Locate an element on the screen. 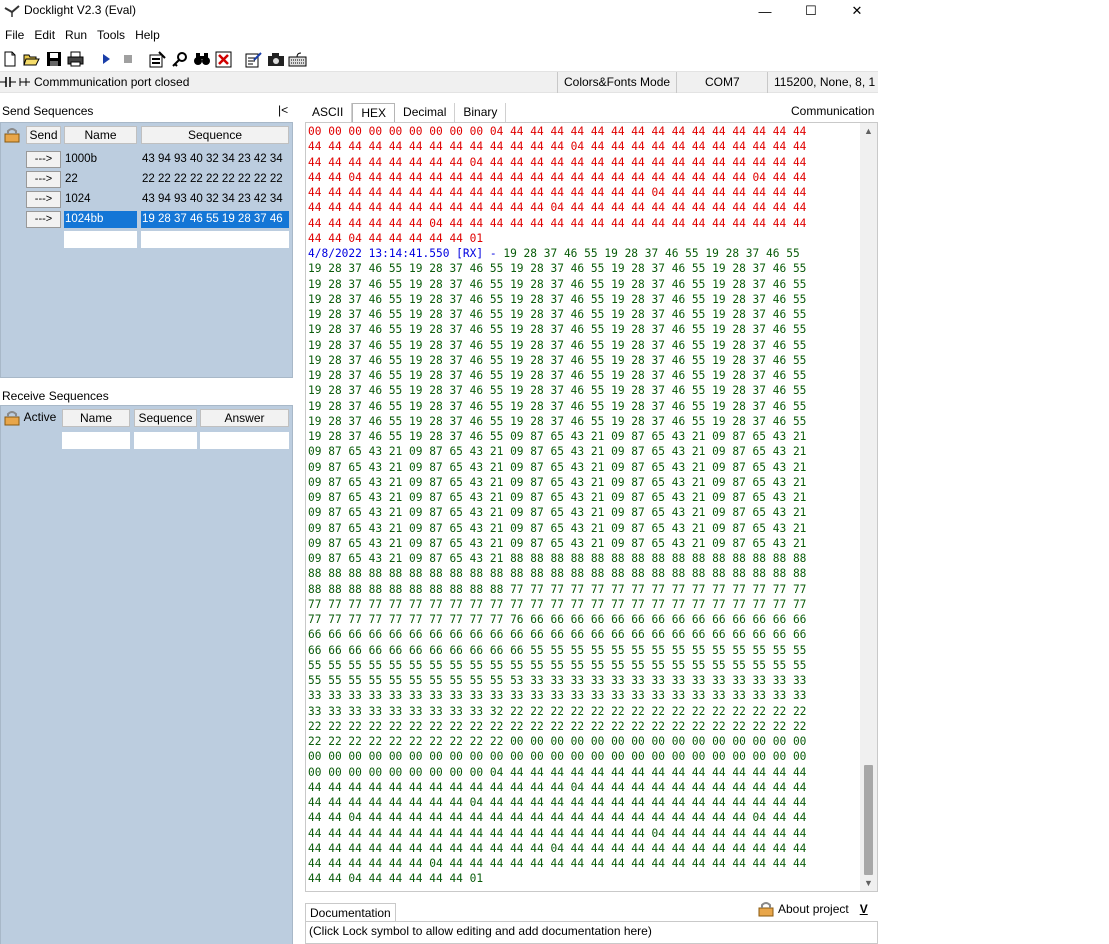  about-project: About project V is located at coordinates (813, 909).